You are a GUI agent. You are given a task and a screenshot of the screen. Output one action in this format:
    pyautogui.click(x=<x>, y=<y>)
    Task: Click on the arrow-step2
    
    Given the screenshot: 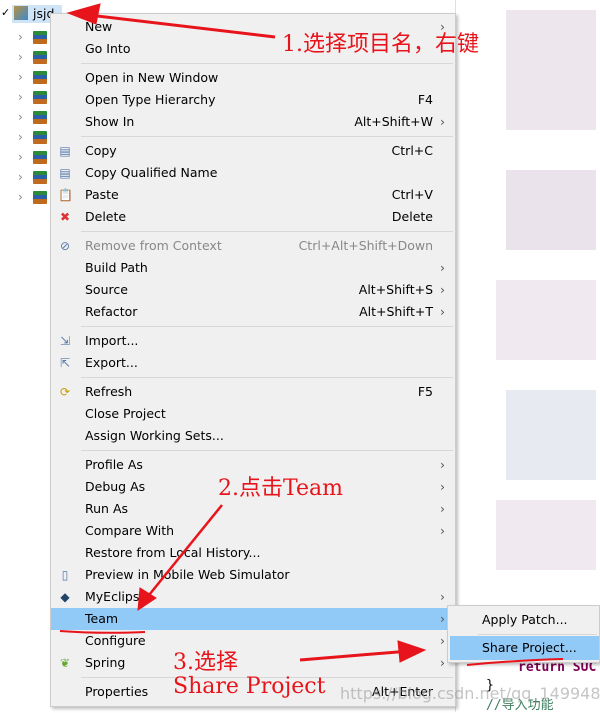 What is the action you would take?
    pyautogui.click(x=183, y=552)
    